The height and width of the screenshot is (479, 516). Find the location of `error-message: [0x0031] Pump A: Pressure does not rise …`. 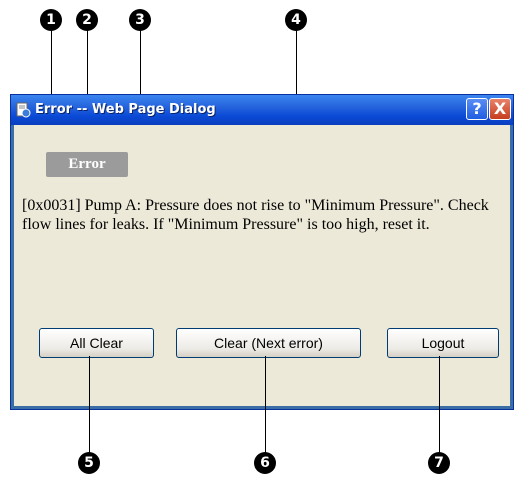

error-message: [0x0031] Pump A: Pressure does not rise … is located at coordinates (255, 215).